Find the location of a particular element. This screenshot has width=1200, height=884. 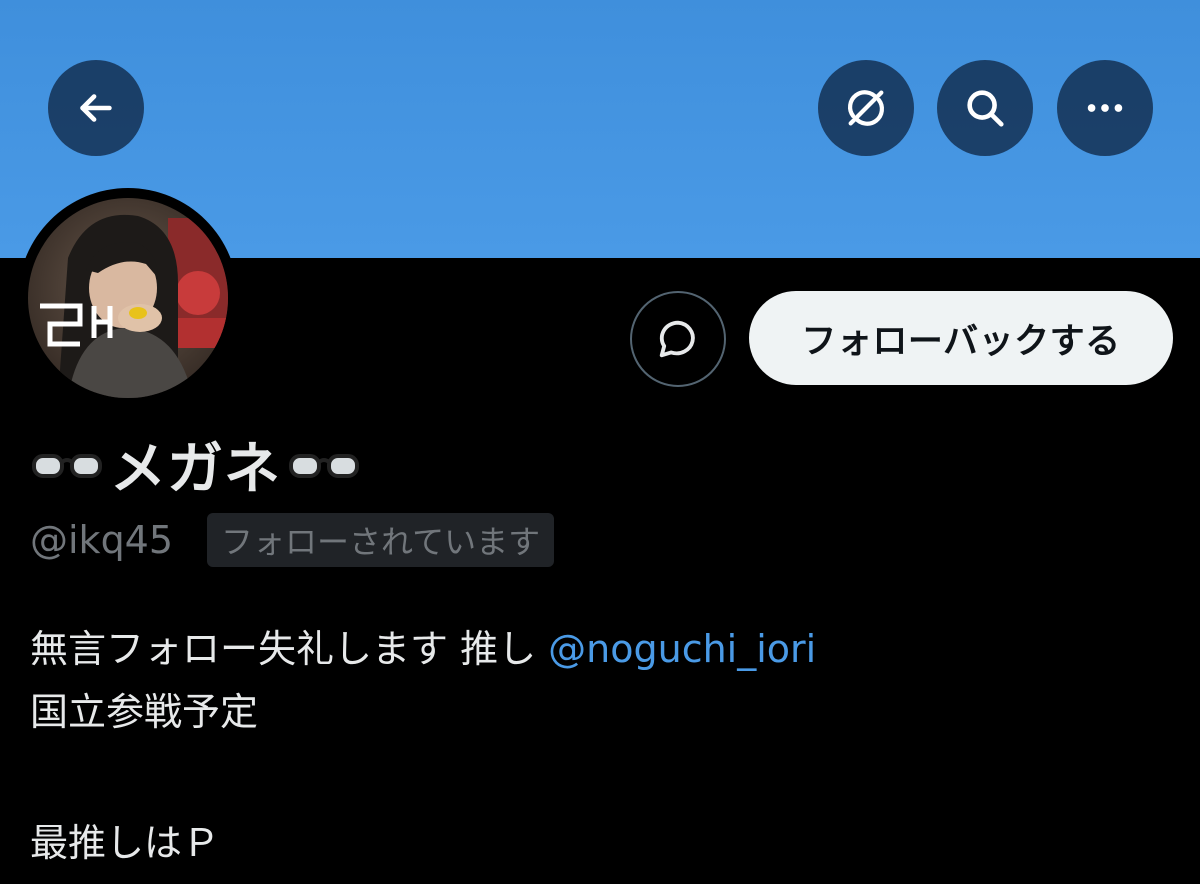

avatar is located at coordinates (128, 298).